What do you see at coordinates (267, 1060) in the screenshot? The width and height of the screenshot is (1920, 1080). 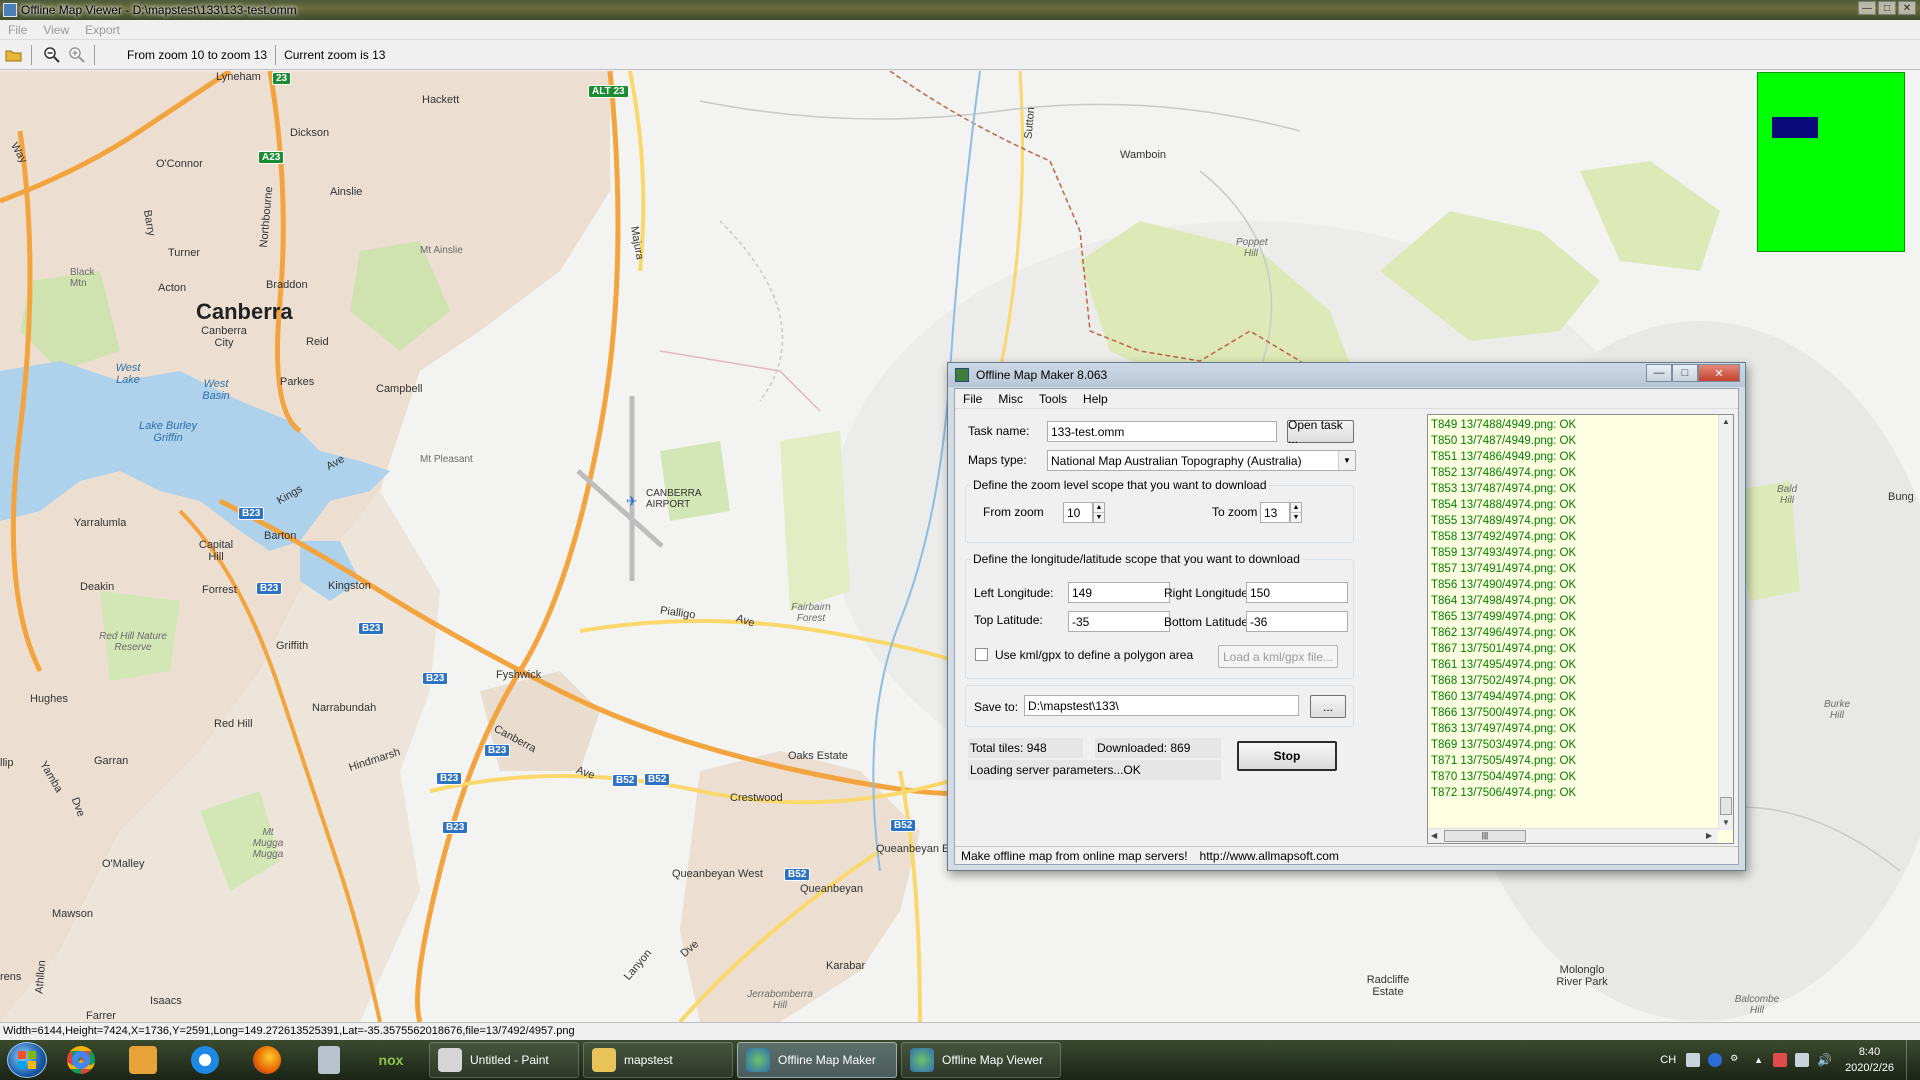 I see `firefox-icon` at bounding box center [267, 1060].